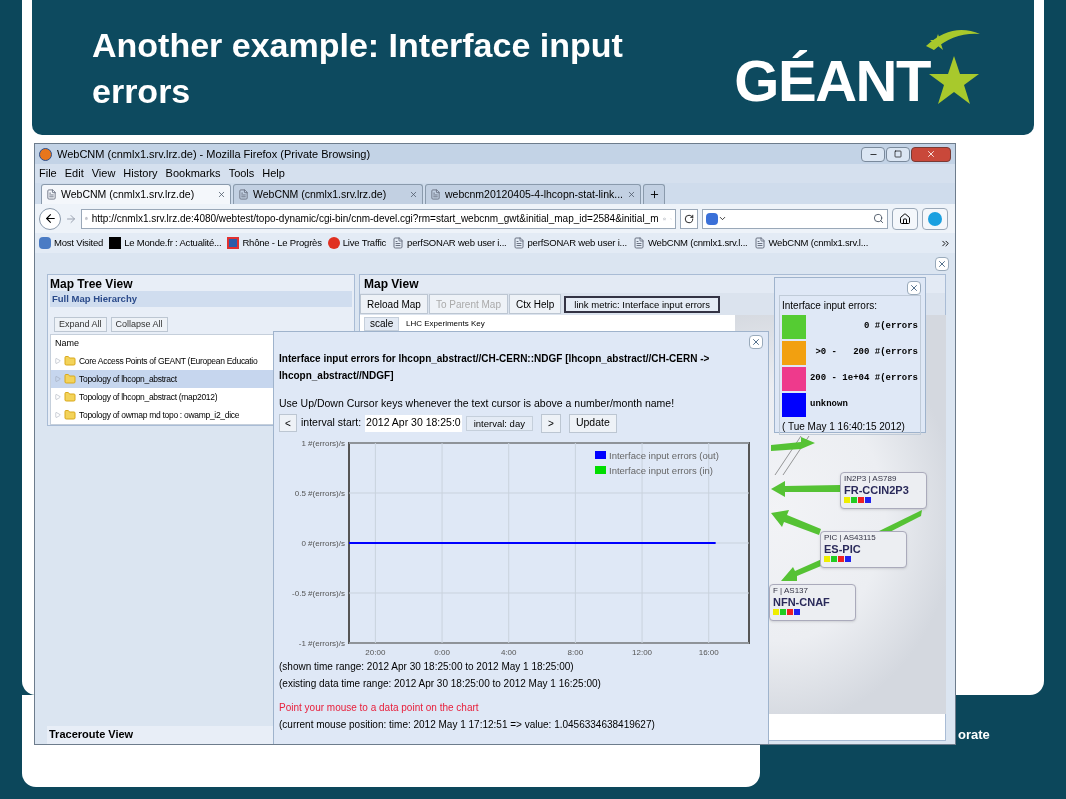 The width and height of the screenshot is (1066, 799). Describe the element at coordinates (91, 283) in the screenshot. I see `panel-title: Map Tree View` at that location.